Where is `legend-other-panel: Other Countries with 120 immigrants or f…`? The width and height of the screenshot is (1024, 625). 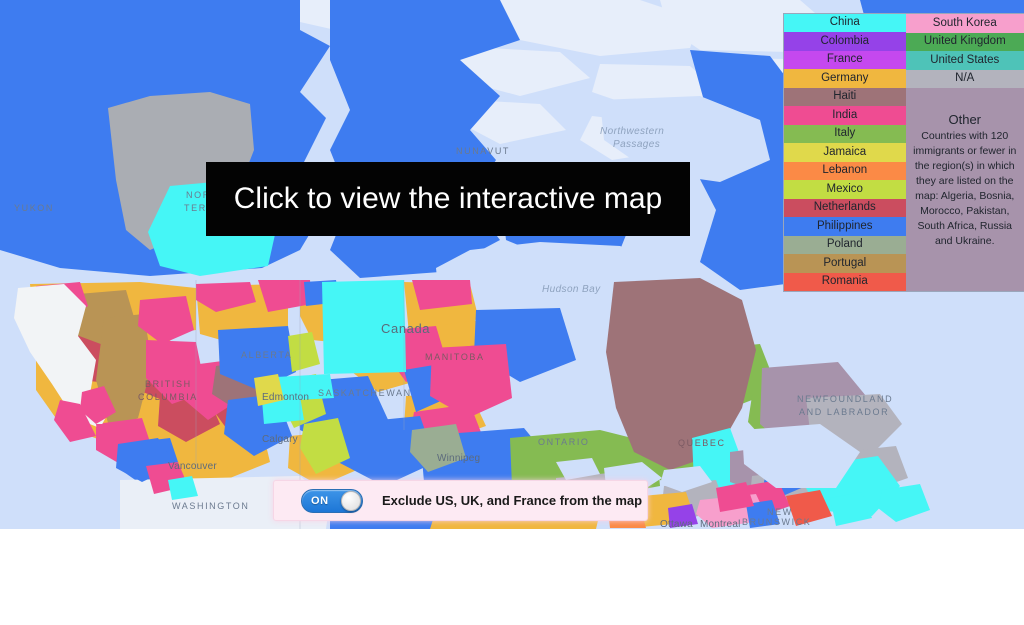
legend-other-panel: Other Countries with 120 immigrants or f… is located at coordinates (964, 189).